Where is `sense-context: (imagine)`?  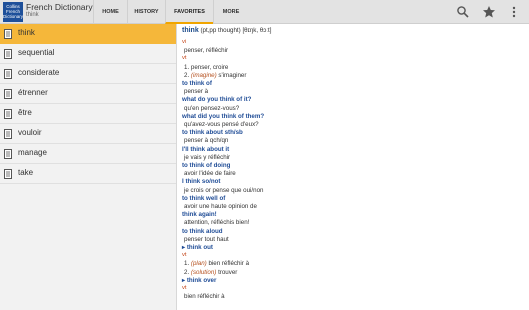
sense-context: (imagine) is located at coordinates (204, 75).